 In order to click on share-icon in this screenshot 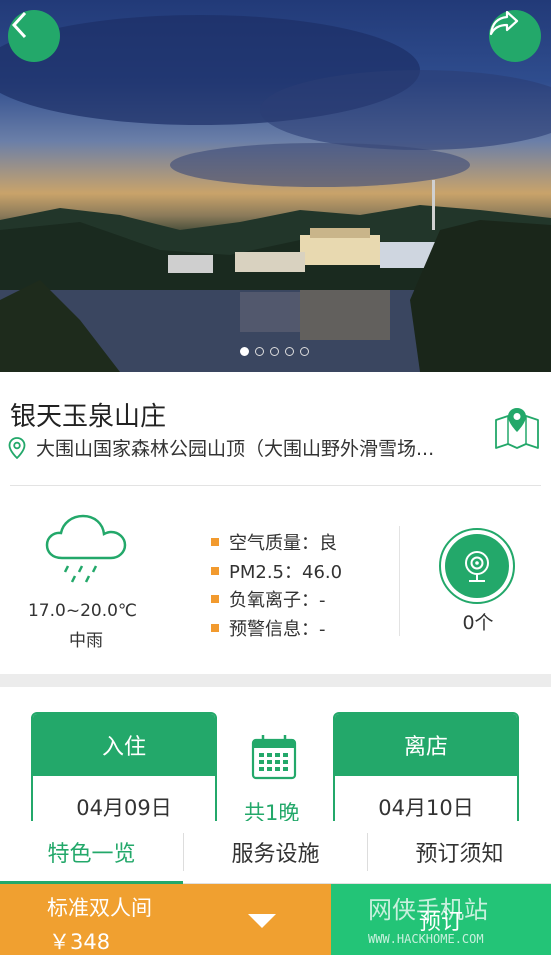, I will do `click(504, 23)`.